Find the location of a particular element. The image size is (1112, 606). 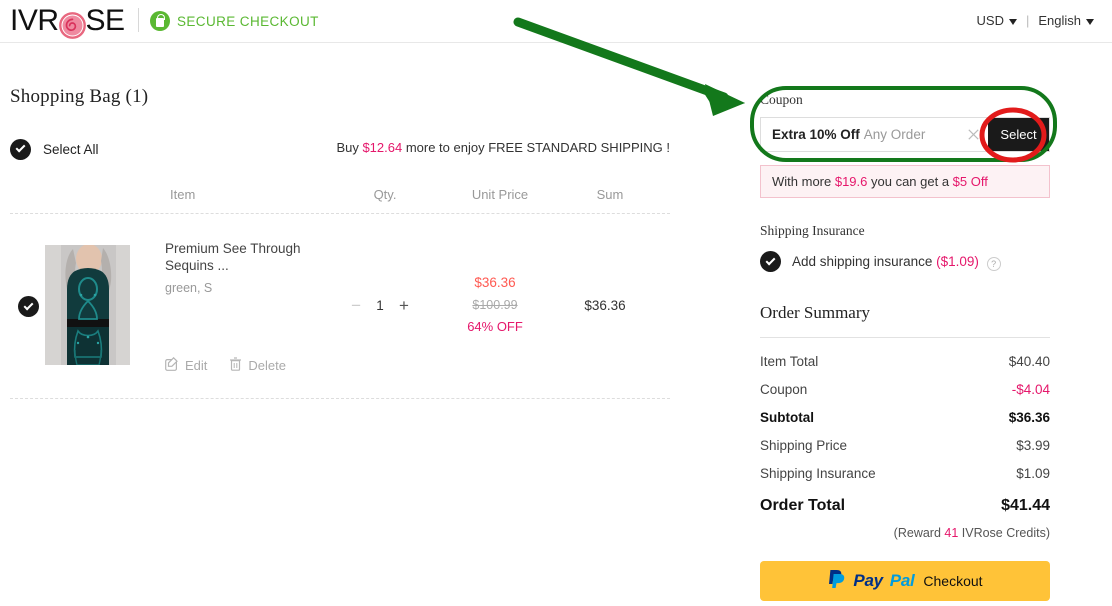

logo-text-right: SE is located at coordinates (105, 20).